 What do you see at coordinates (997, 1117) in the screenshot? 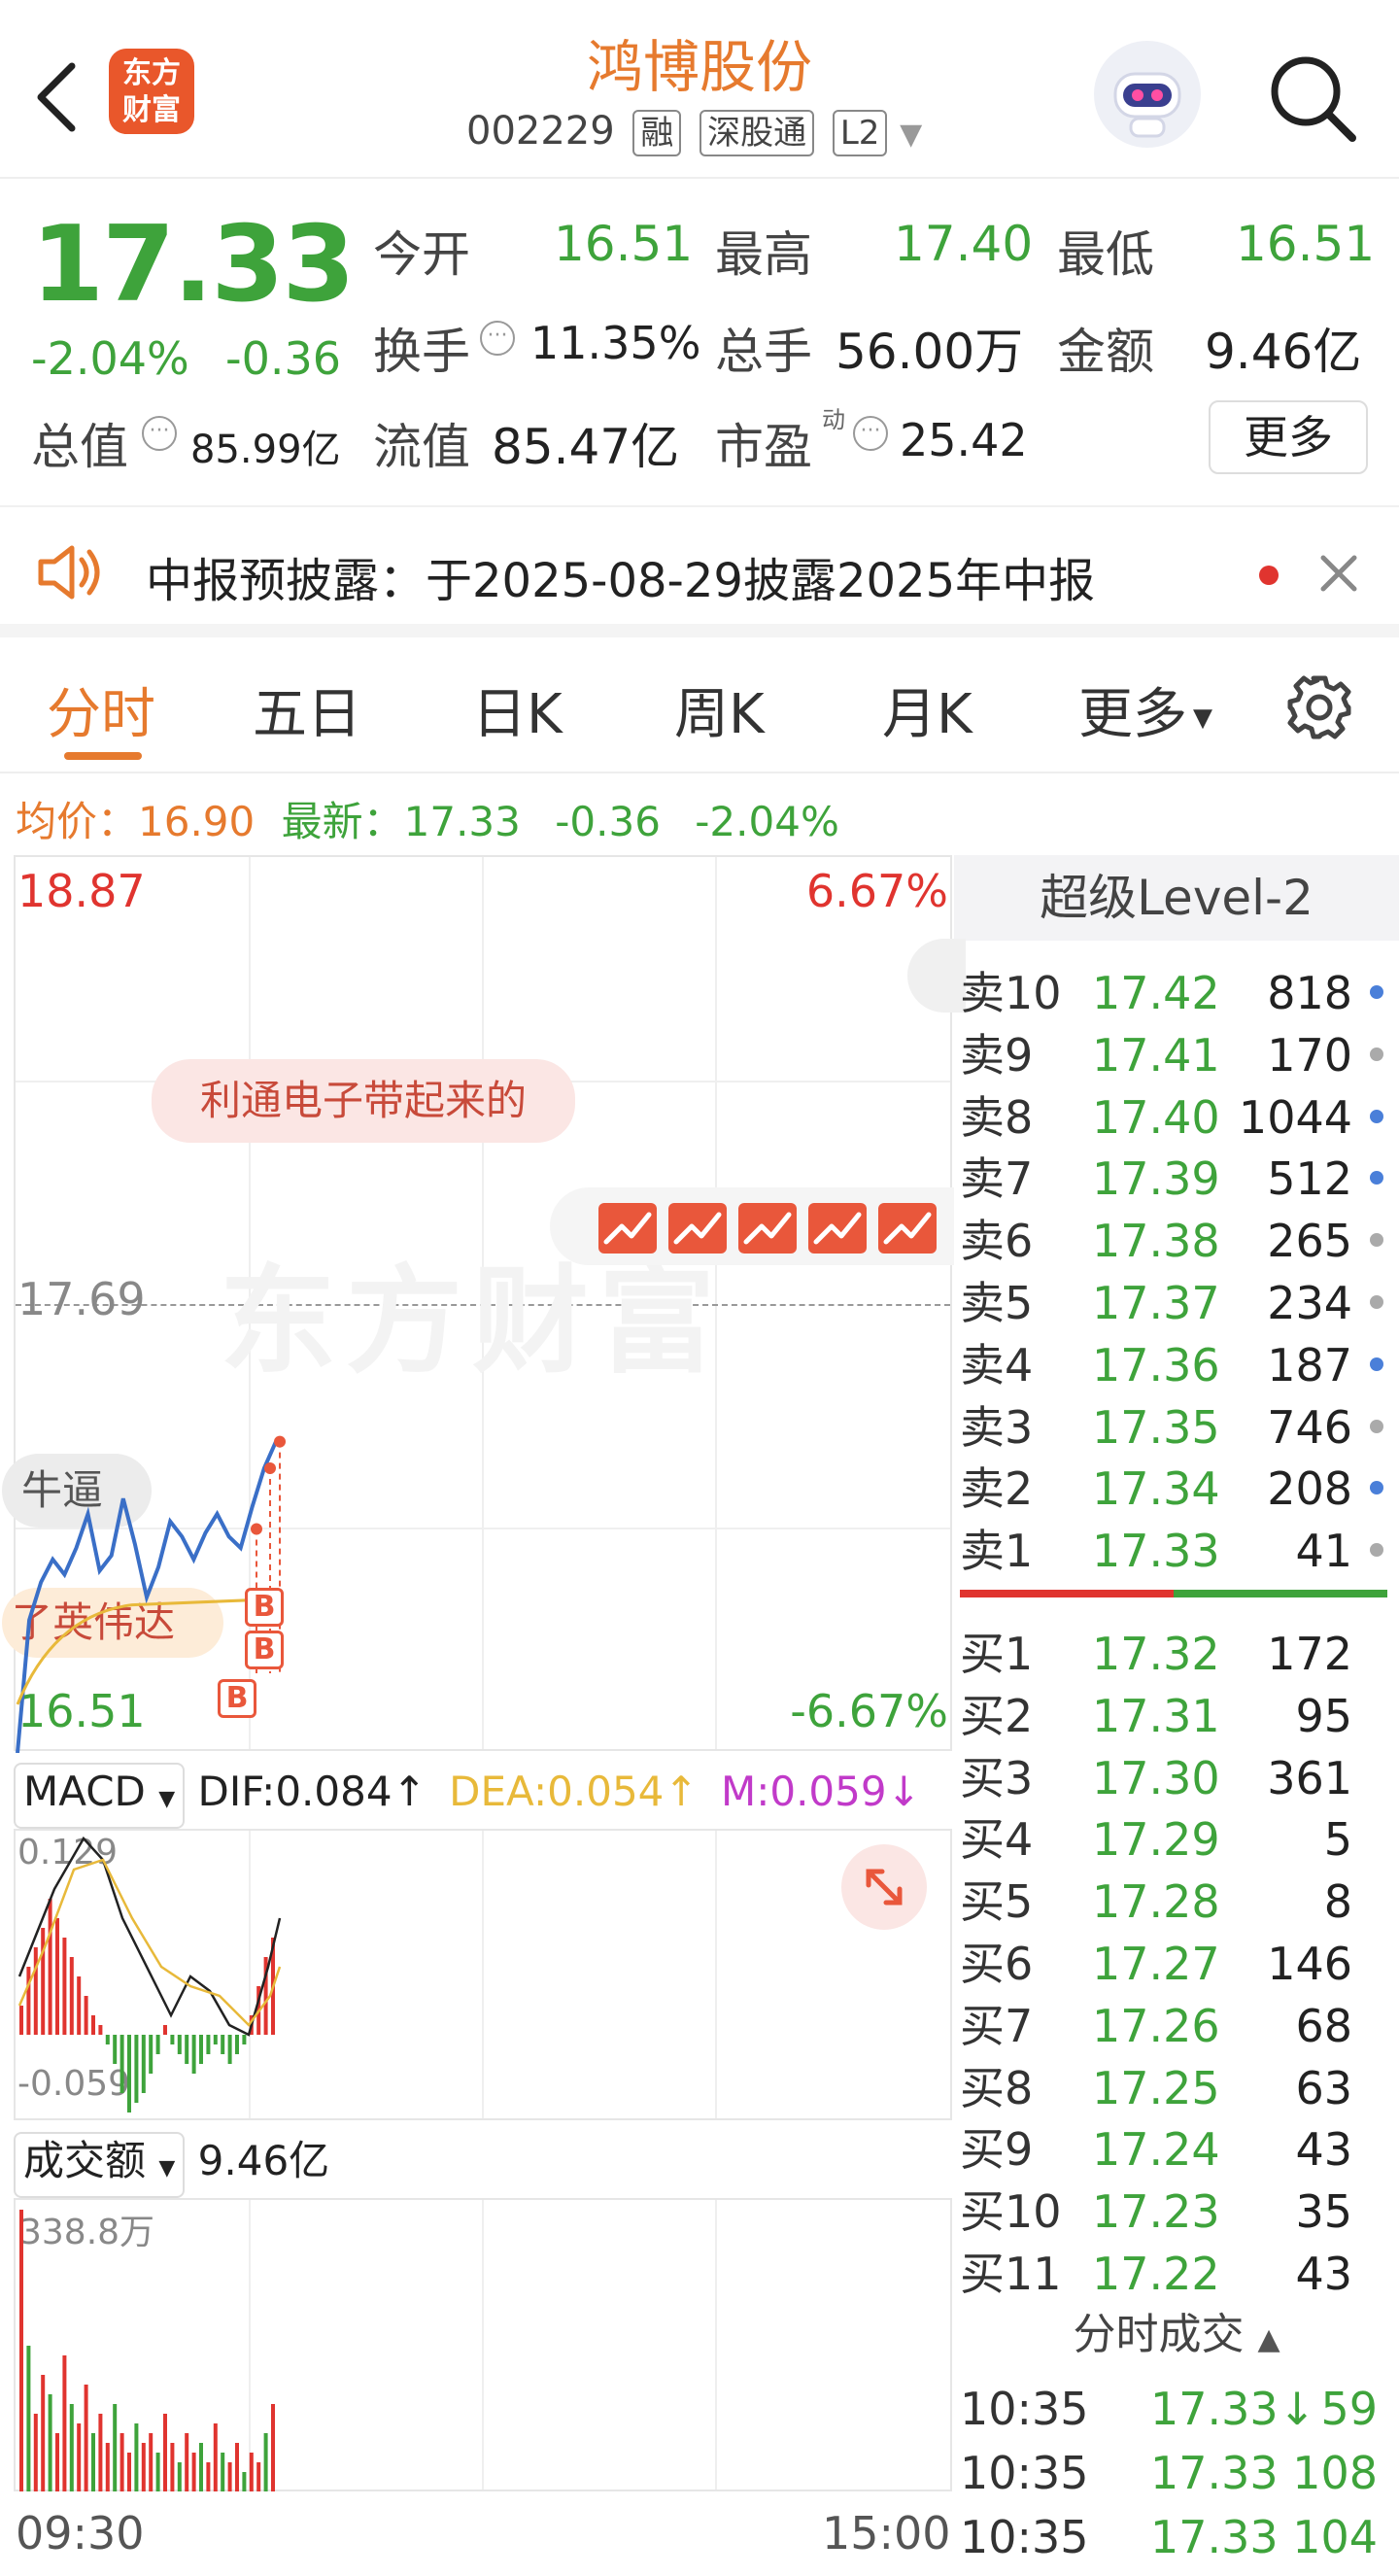
I see `ask-level-label: 卖8` at bounding box center [997, 1117].